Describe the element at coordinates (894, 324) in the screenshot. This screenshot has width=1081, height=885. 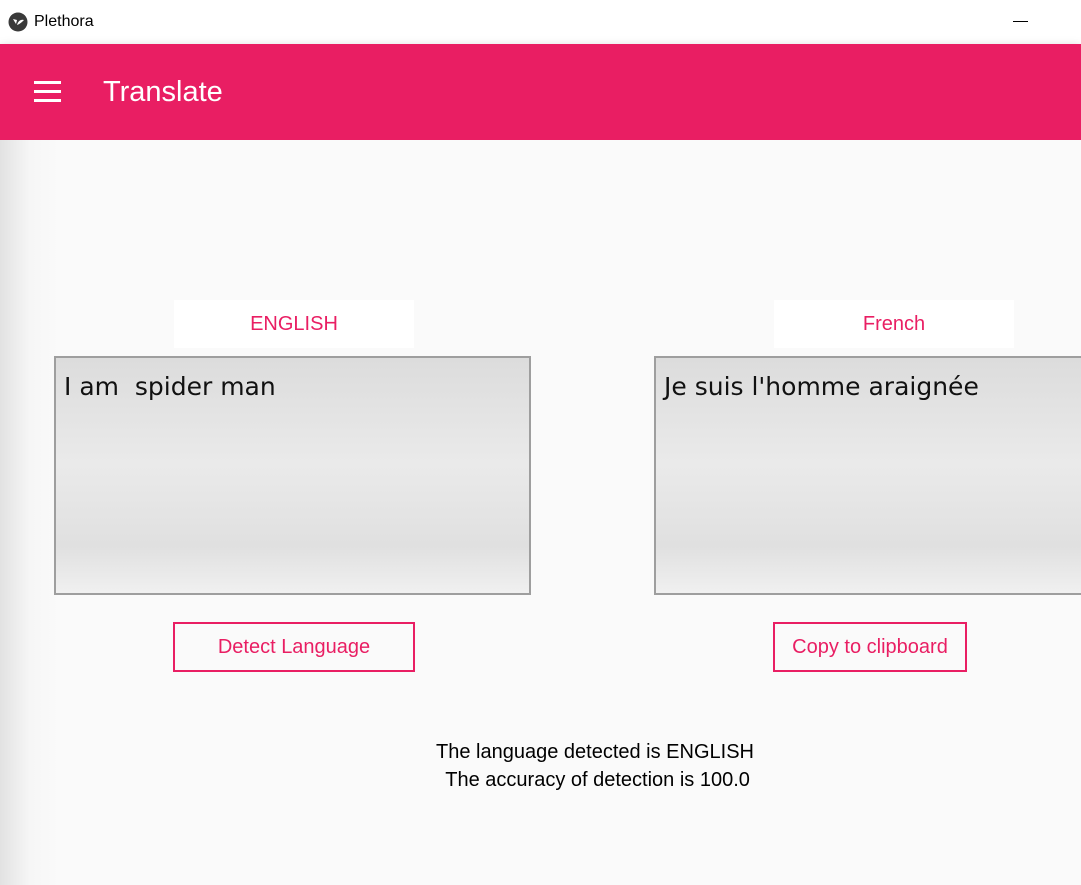
I see `target-language-label: French` at that location.